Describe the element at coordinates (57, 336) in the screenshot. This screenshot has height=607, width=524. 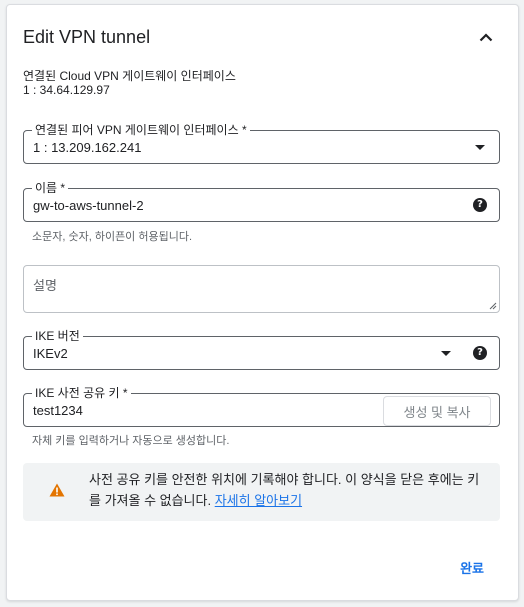
I see `ike-version-label: IKE 버전` at that location.